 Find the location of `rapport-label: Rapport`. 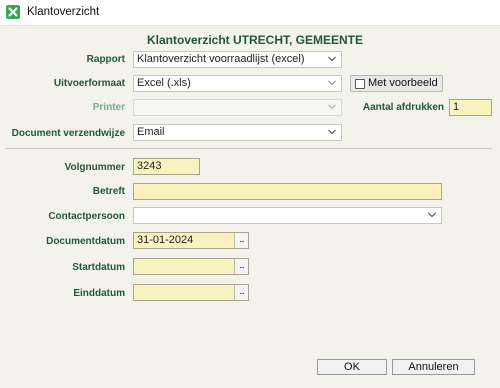

rapport-label: Rapport is located at coordinates (105, 59).